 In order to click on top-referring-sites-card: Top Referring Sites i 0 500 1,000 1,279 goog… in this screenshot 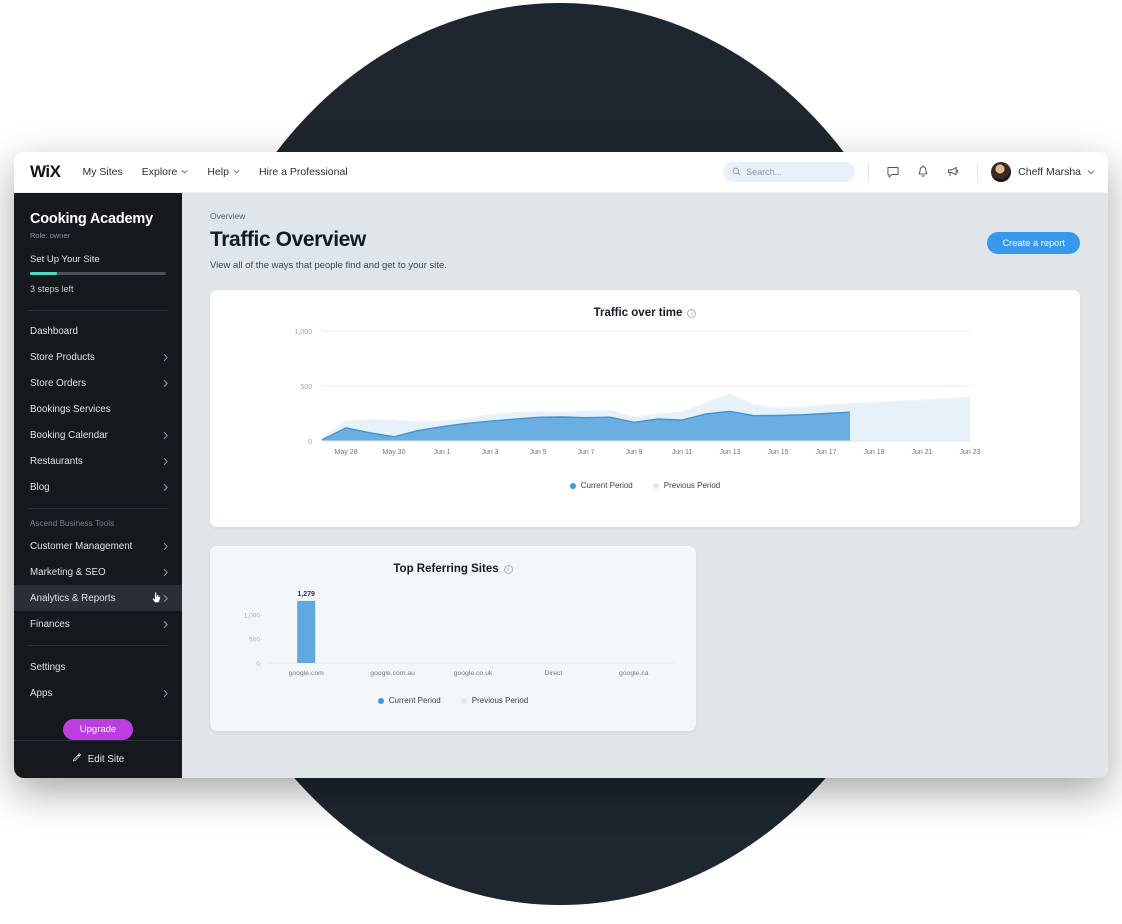, I will do `click(453, 638)`.